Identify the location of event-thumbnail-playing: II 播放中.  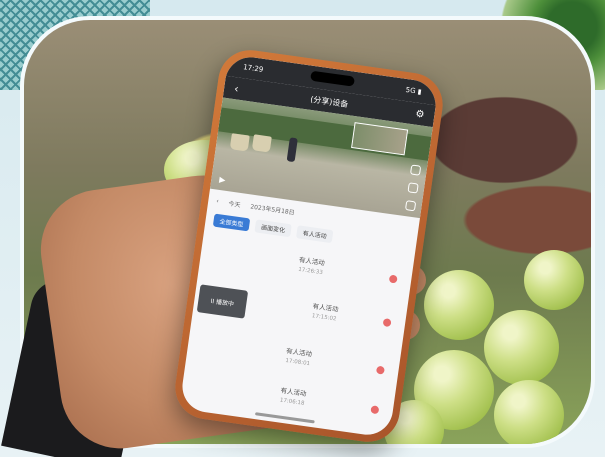
(222, 301).